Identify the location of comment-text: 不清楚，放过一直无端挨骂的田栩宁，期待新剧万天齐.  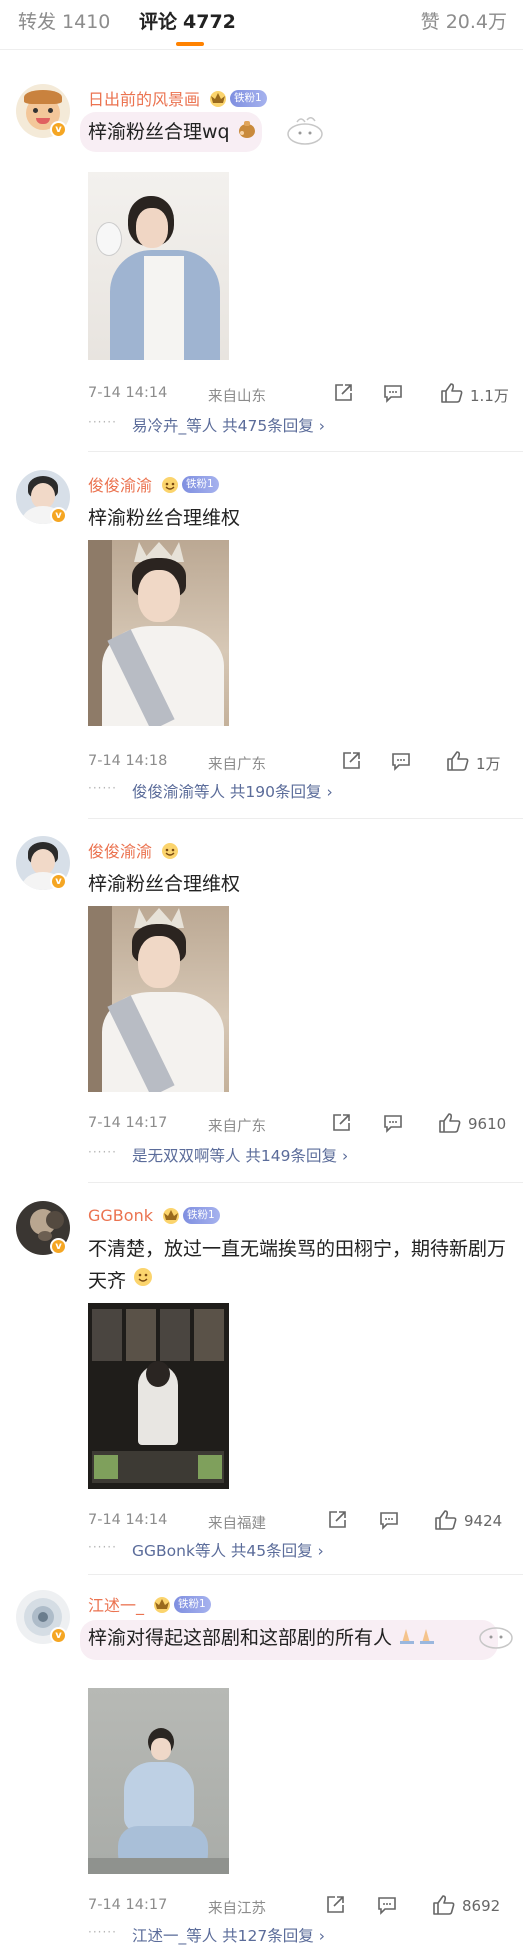
(298, 1265).